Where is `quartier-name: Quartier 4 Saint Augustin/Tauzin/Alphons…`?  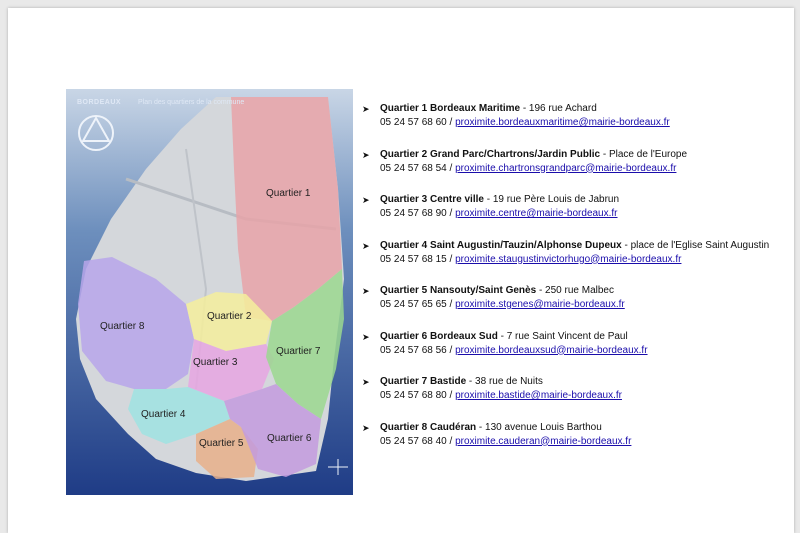
quartier-name: Quartier 4 Saint Augustin/Tauzin/Alphons… is located at coordinates (501, 245).